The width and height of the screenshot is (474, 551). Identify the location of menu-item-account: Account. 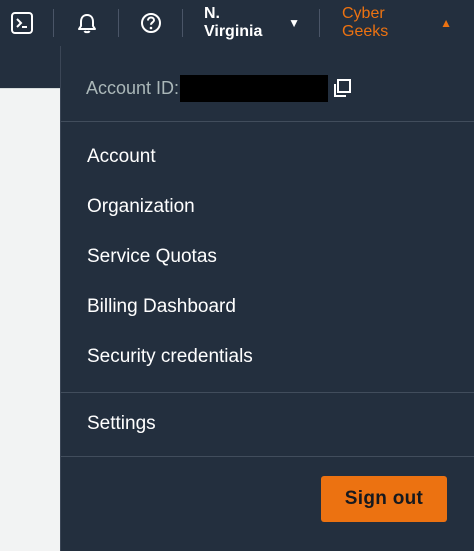
(121, 157).